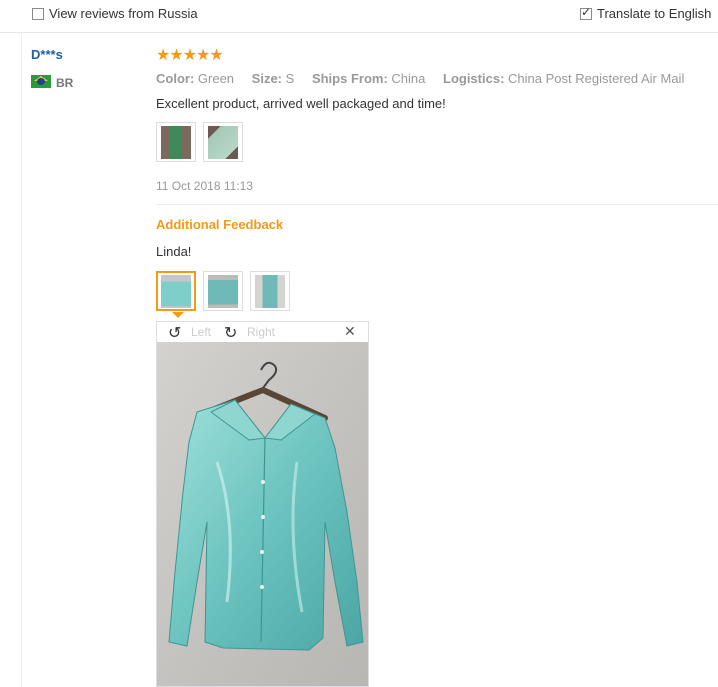 This screenshot has height=687, width=718. I want to click on size-attr-value: S, so click(290, 78).